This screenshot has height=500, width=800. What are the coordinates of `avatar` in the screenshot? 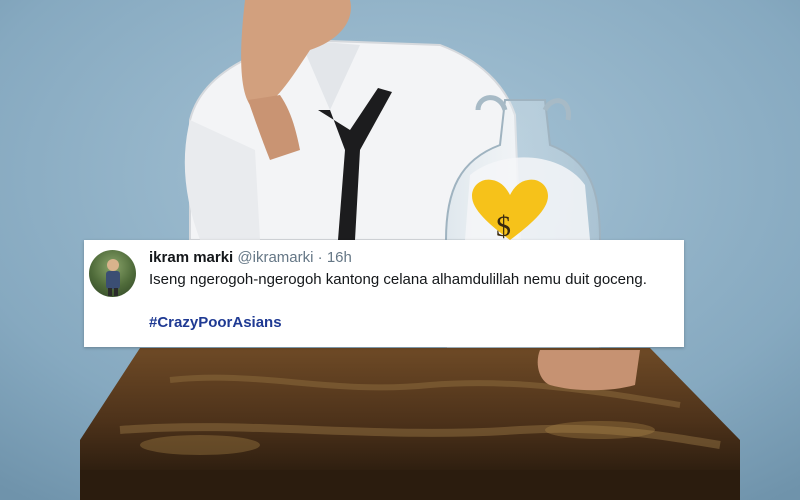 It's located at (112, 273).